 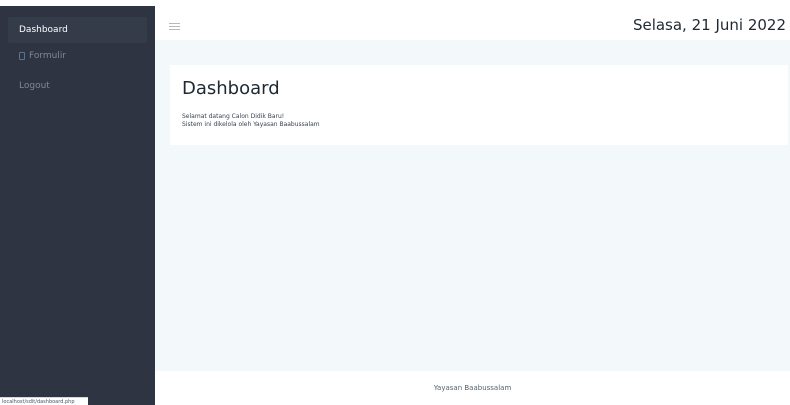 What do you see at coordinates (77, 56) in the screenshot?
I see `sidebar-item-formulir: Formulir` at bounding box center [77, 56].